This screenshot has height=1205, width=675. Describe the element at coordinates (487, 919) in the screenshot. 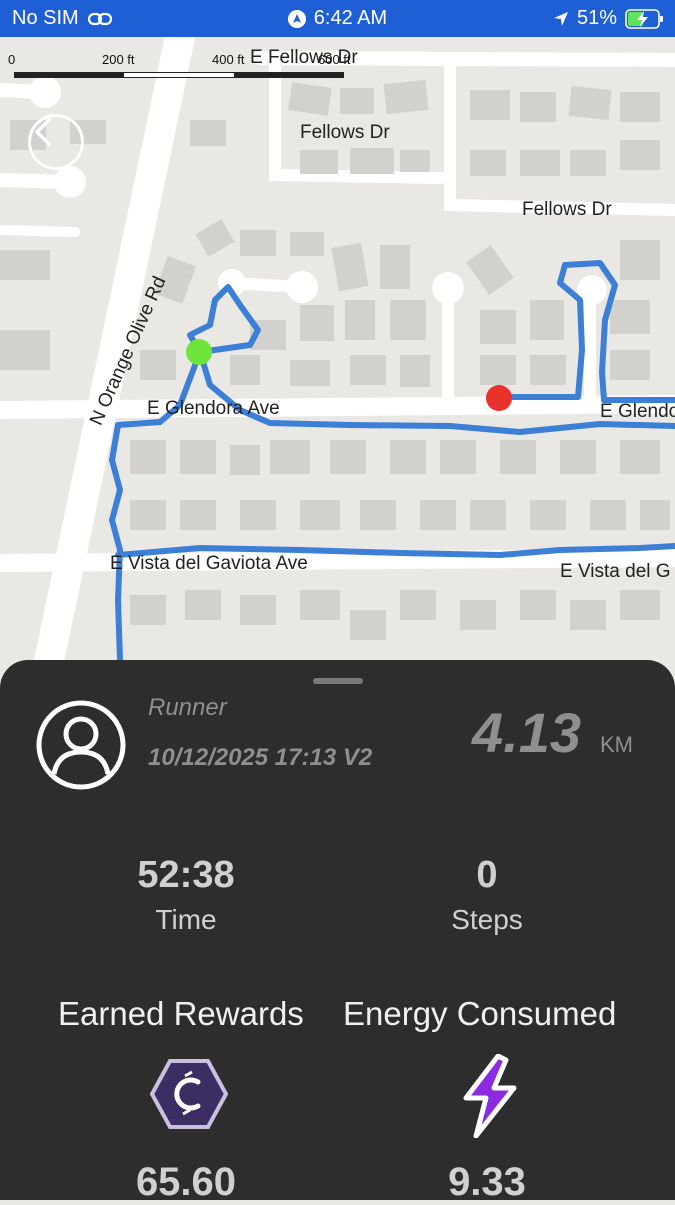

I see `steps-label: Steps` at that location.